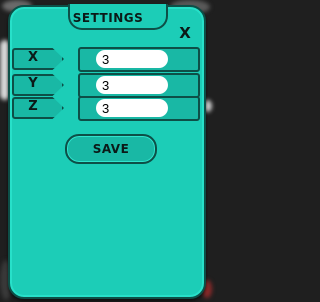  What do you see at coordinates (108, 18) in the screenshot?
I see `dialog-title: SETTINGS` at bounding box center [108, 18].